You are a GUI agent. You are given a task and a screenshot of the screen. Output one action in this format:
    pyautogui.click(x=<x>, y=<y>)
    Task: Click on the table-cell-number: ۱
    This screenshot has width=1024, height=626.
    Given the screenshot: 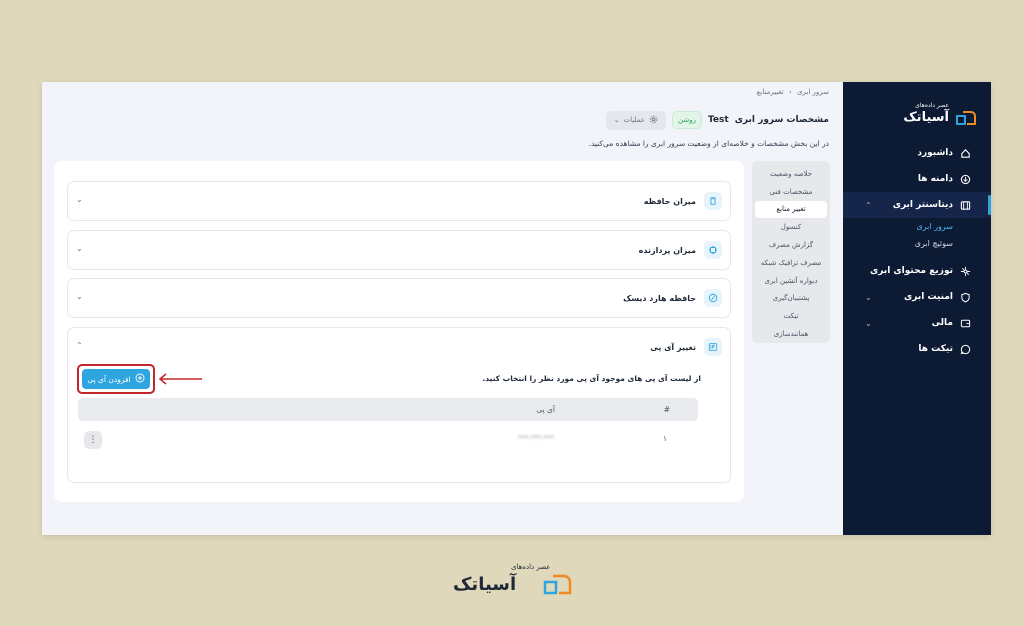 What is the action you would take?
    pyautogui.click(x=665, y=438)
    